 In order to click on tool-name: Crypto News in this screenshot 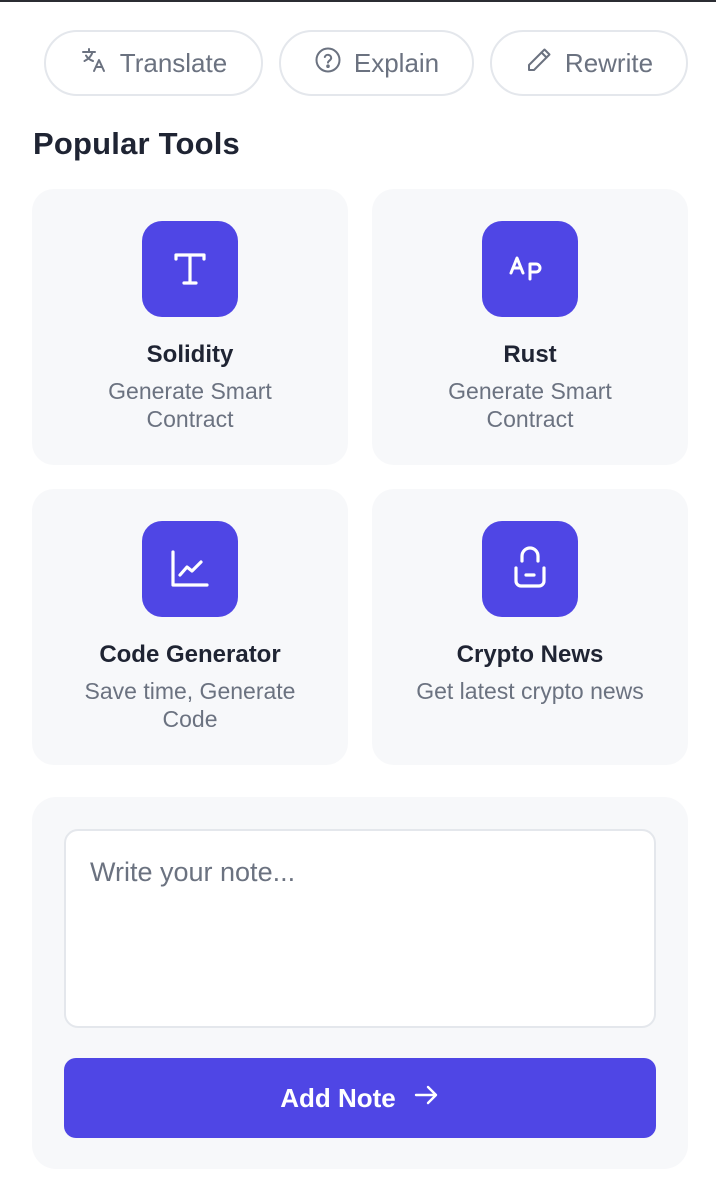, I will do `click(530, 654)`.